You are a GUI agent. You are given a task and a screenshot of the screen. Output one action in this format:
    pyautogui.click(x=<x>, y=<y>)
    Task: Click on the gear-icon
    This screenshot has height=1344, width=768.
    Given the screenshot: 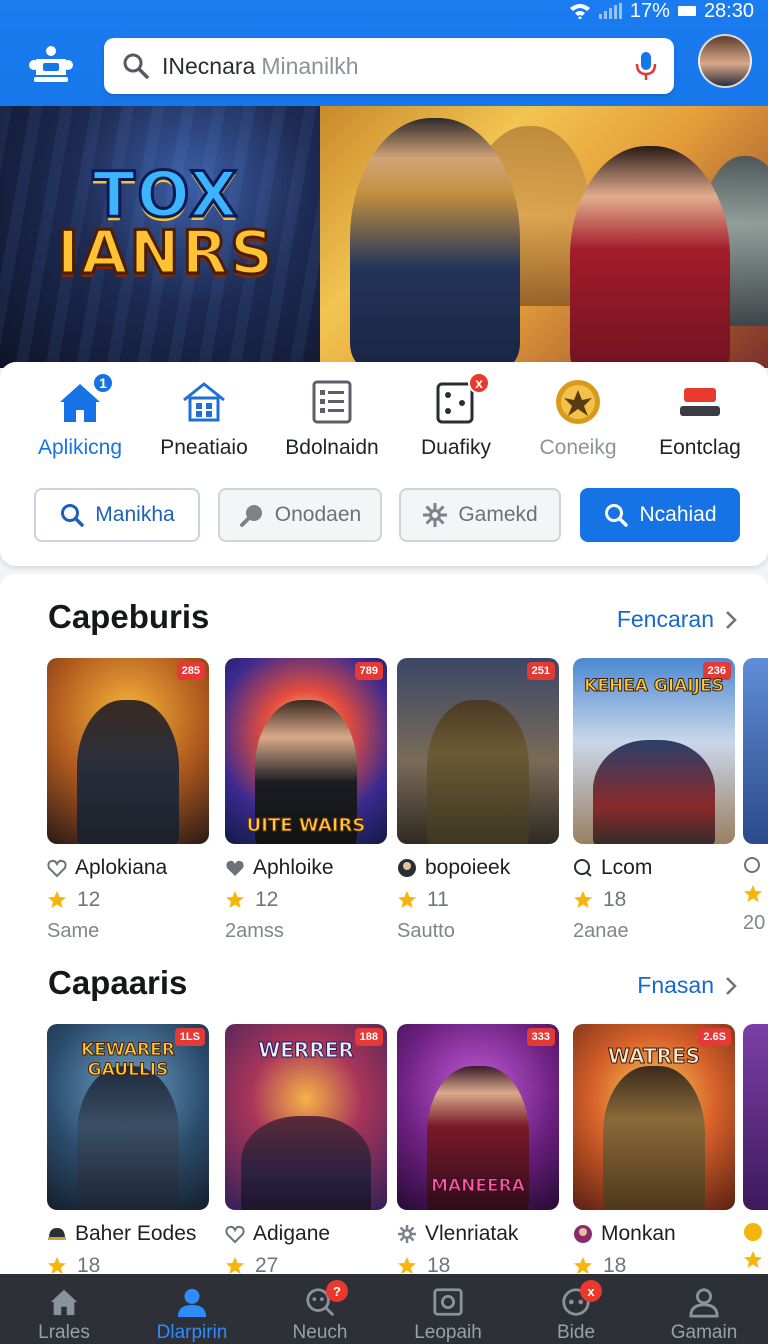 What is the action you would take?
    pyautogui.click(x=435, y=515)
    